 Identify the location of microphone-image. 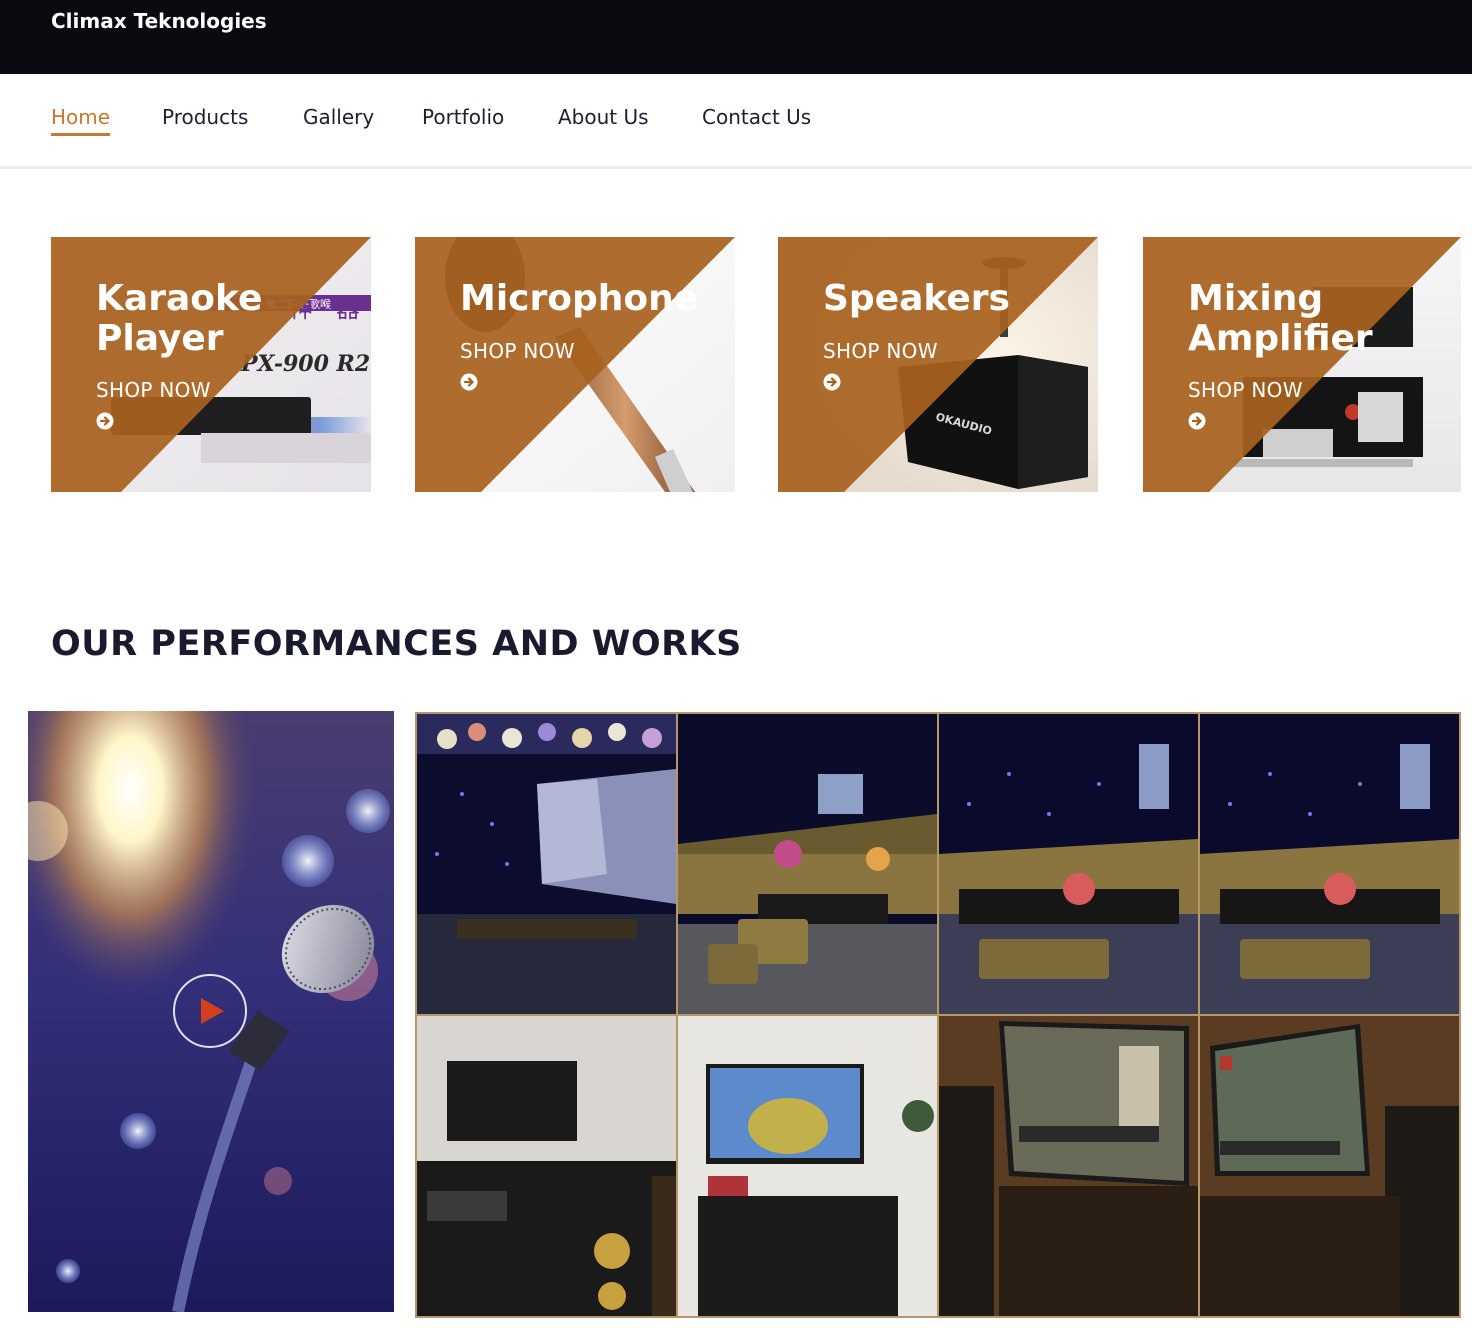
(575, 364).